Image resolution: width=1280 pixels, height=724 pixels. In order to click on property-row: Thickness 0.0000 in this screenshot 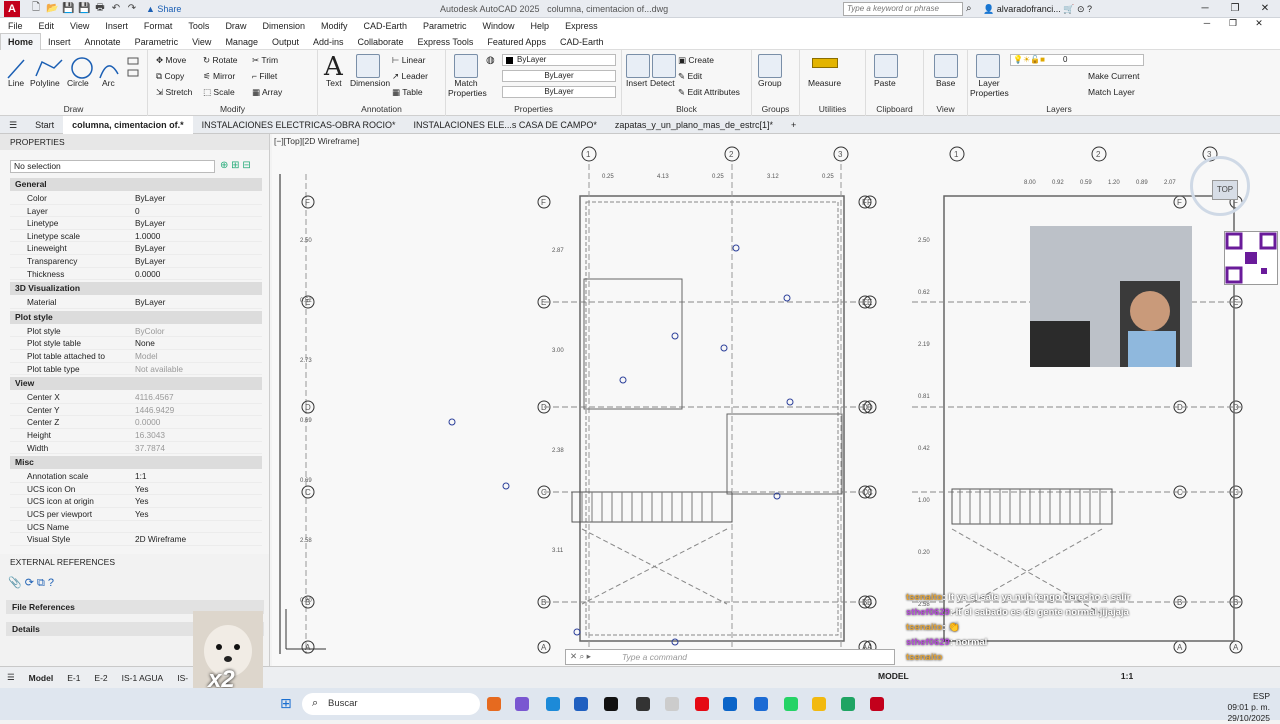, I will do `click(136, 274)`.